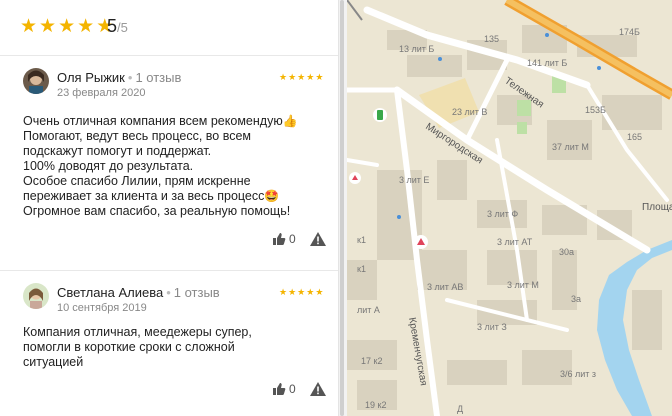 Image resolution: width=672 pixels, height=416 pixels. Describe the element at coordinates (492, 327) in the screenshot. I see `building-number: 3 лит З` at that location.